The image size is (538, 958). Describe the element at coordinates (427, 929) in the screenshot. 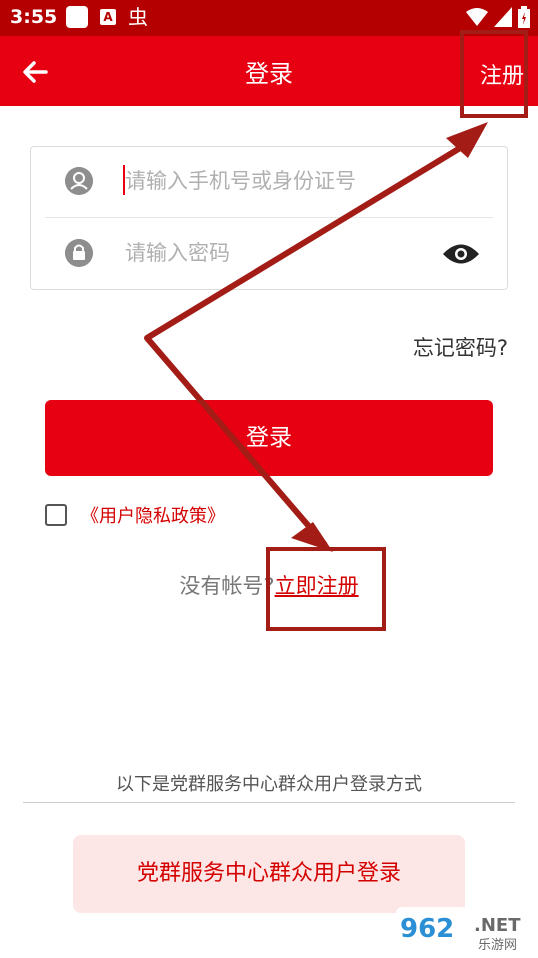

I see `watermark-number: 962` at that location.